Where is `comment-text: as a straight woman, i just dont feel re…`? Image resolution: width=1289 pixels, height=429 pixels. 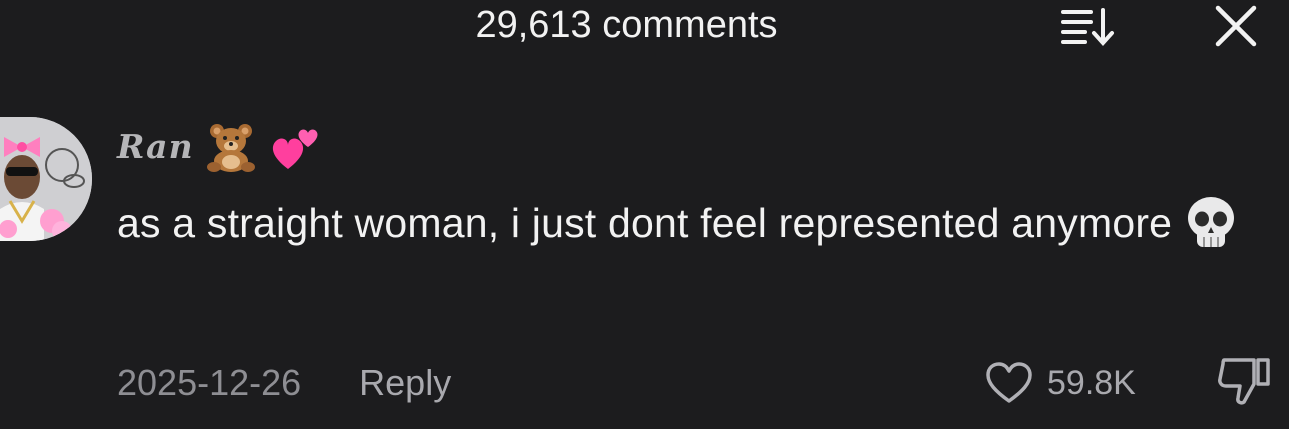 comment-text: as a straight woman, i just dont feel re… is located at coordinates (645, 223).